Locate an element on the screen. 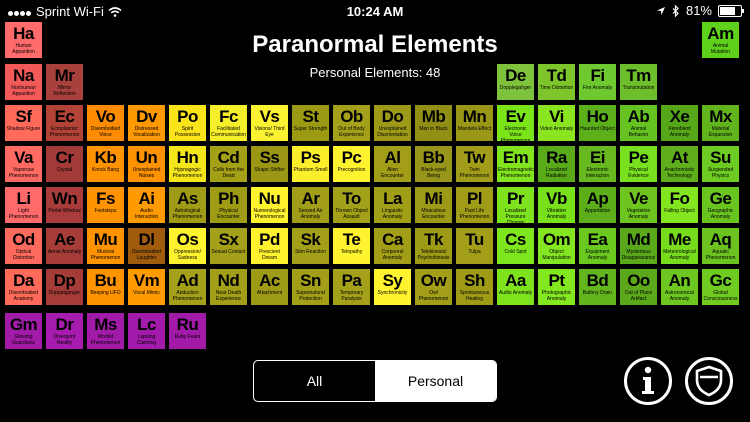 The width and height of the screenshot is (750, 422). shield-button is located at coordinates (709, 381).